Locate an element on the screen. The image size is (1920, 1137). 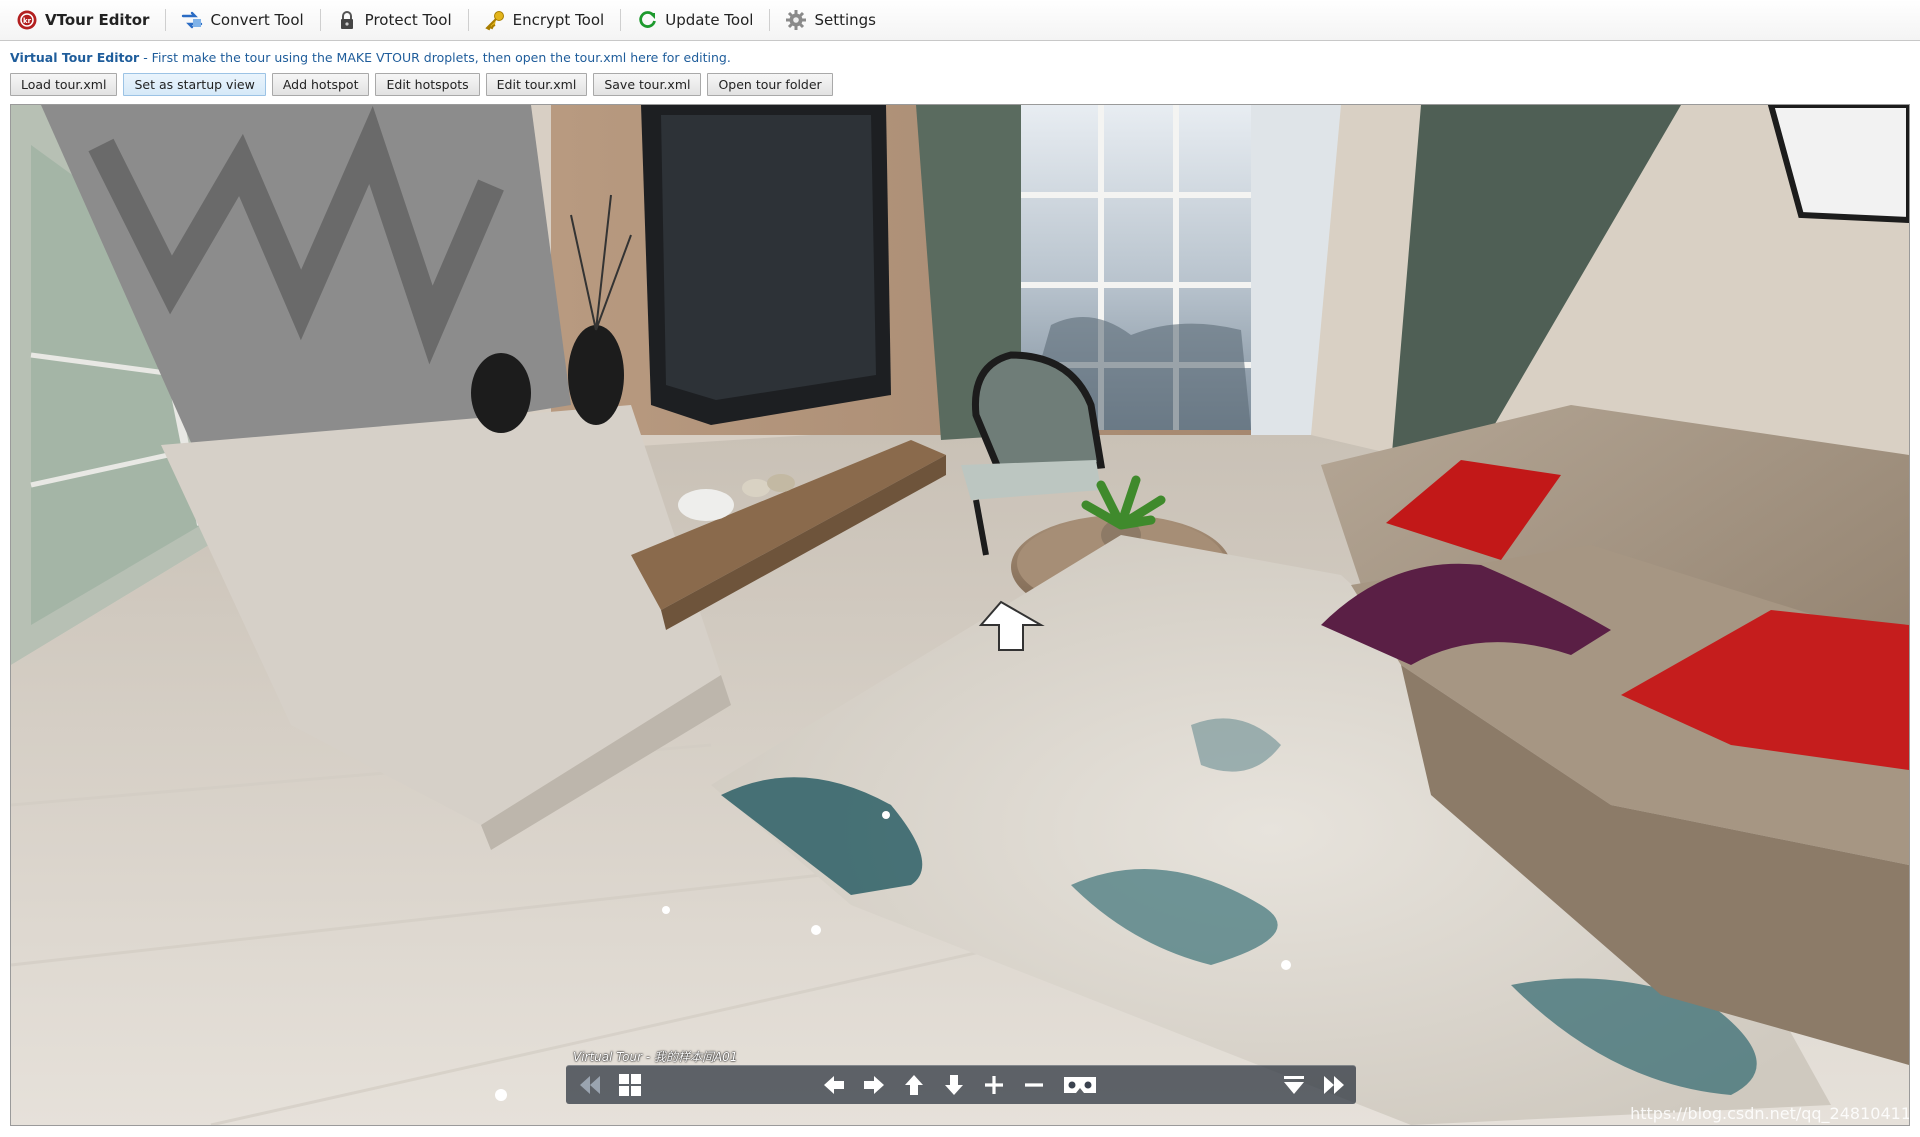
pan-up-button is located at coordinates (914, 1085).